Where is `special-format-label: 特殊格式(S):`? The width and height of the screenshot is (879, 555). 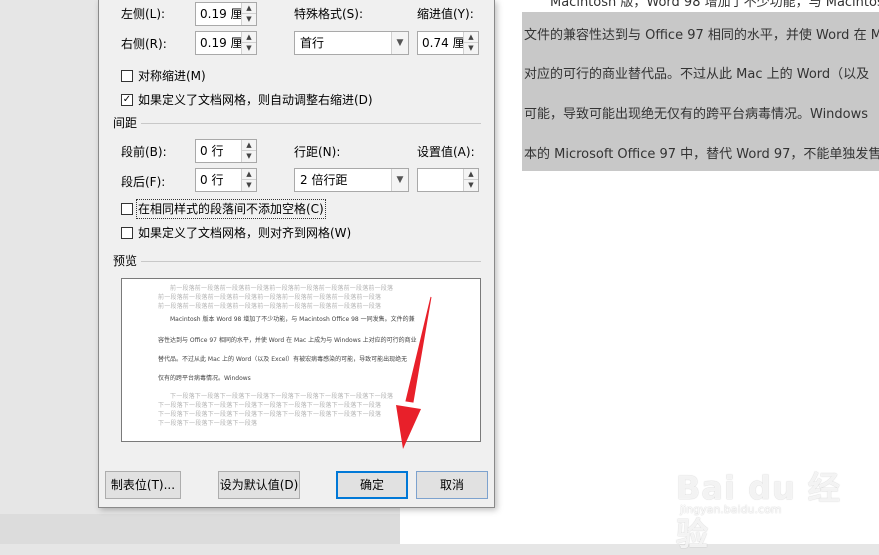 special-format-label: 特殊格式(S): is located at coordinates (329, 14).